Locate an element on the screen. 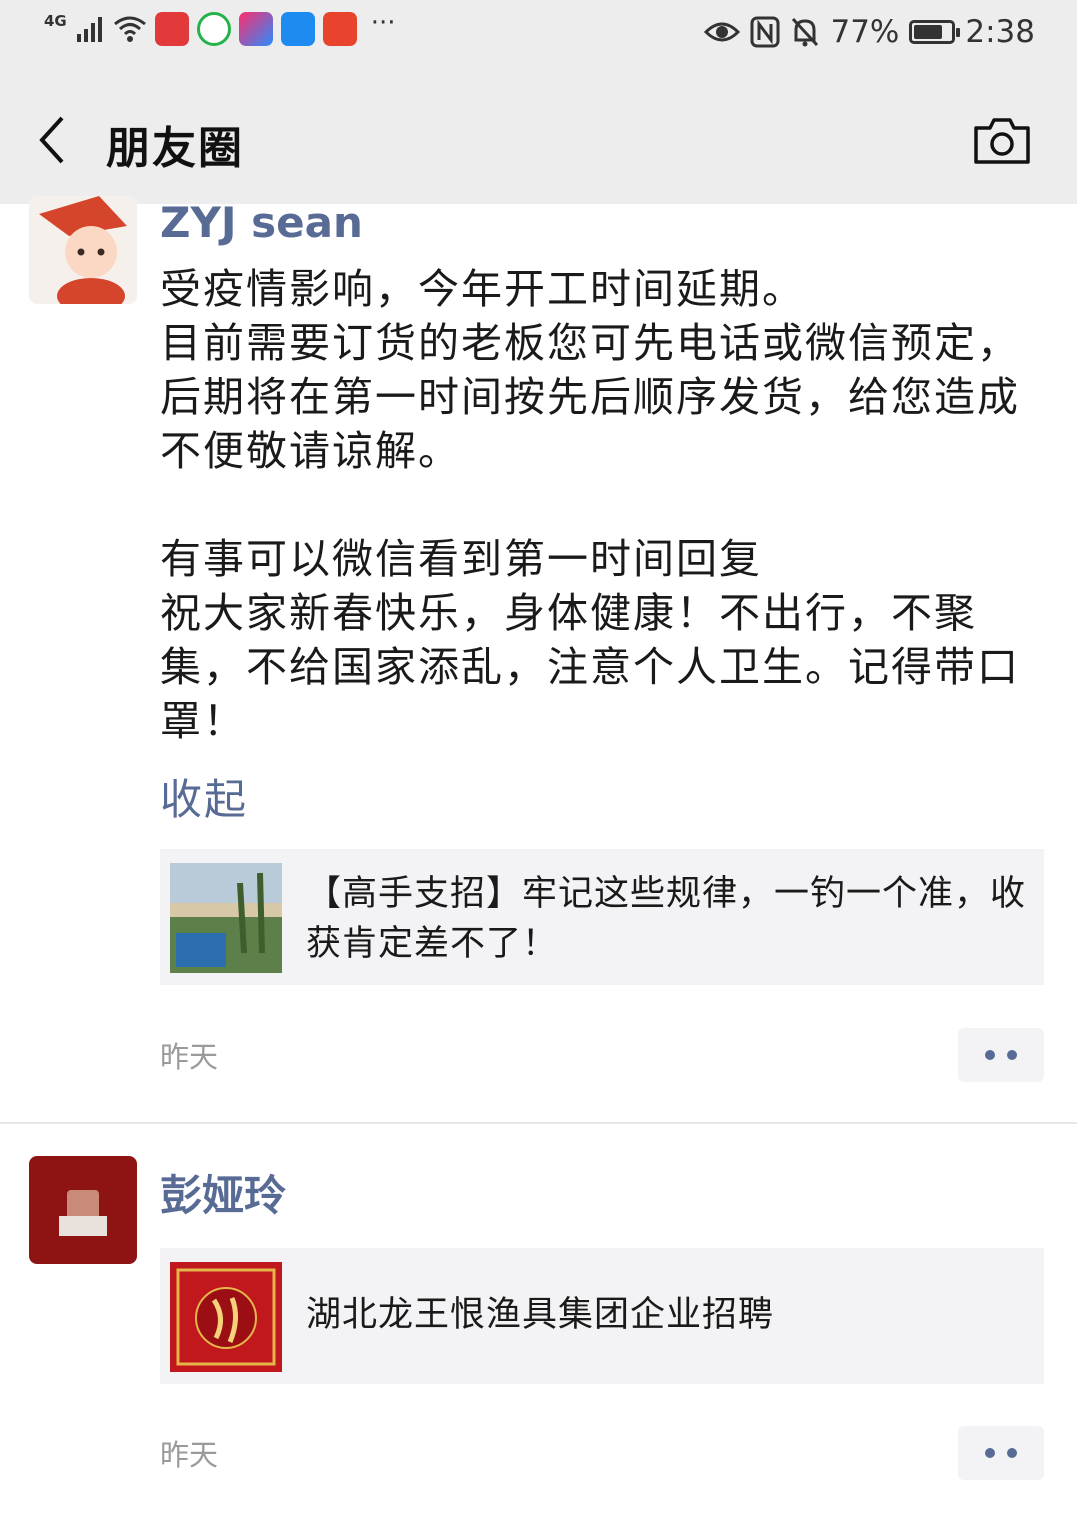  link-title: 【高手支招】牢记这些规律，一钓一个准，收获肯定差不了！ is located at coordinates (666, 919).